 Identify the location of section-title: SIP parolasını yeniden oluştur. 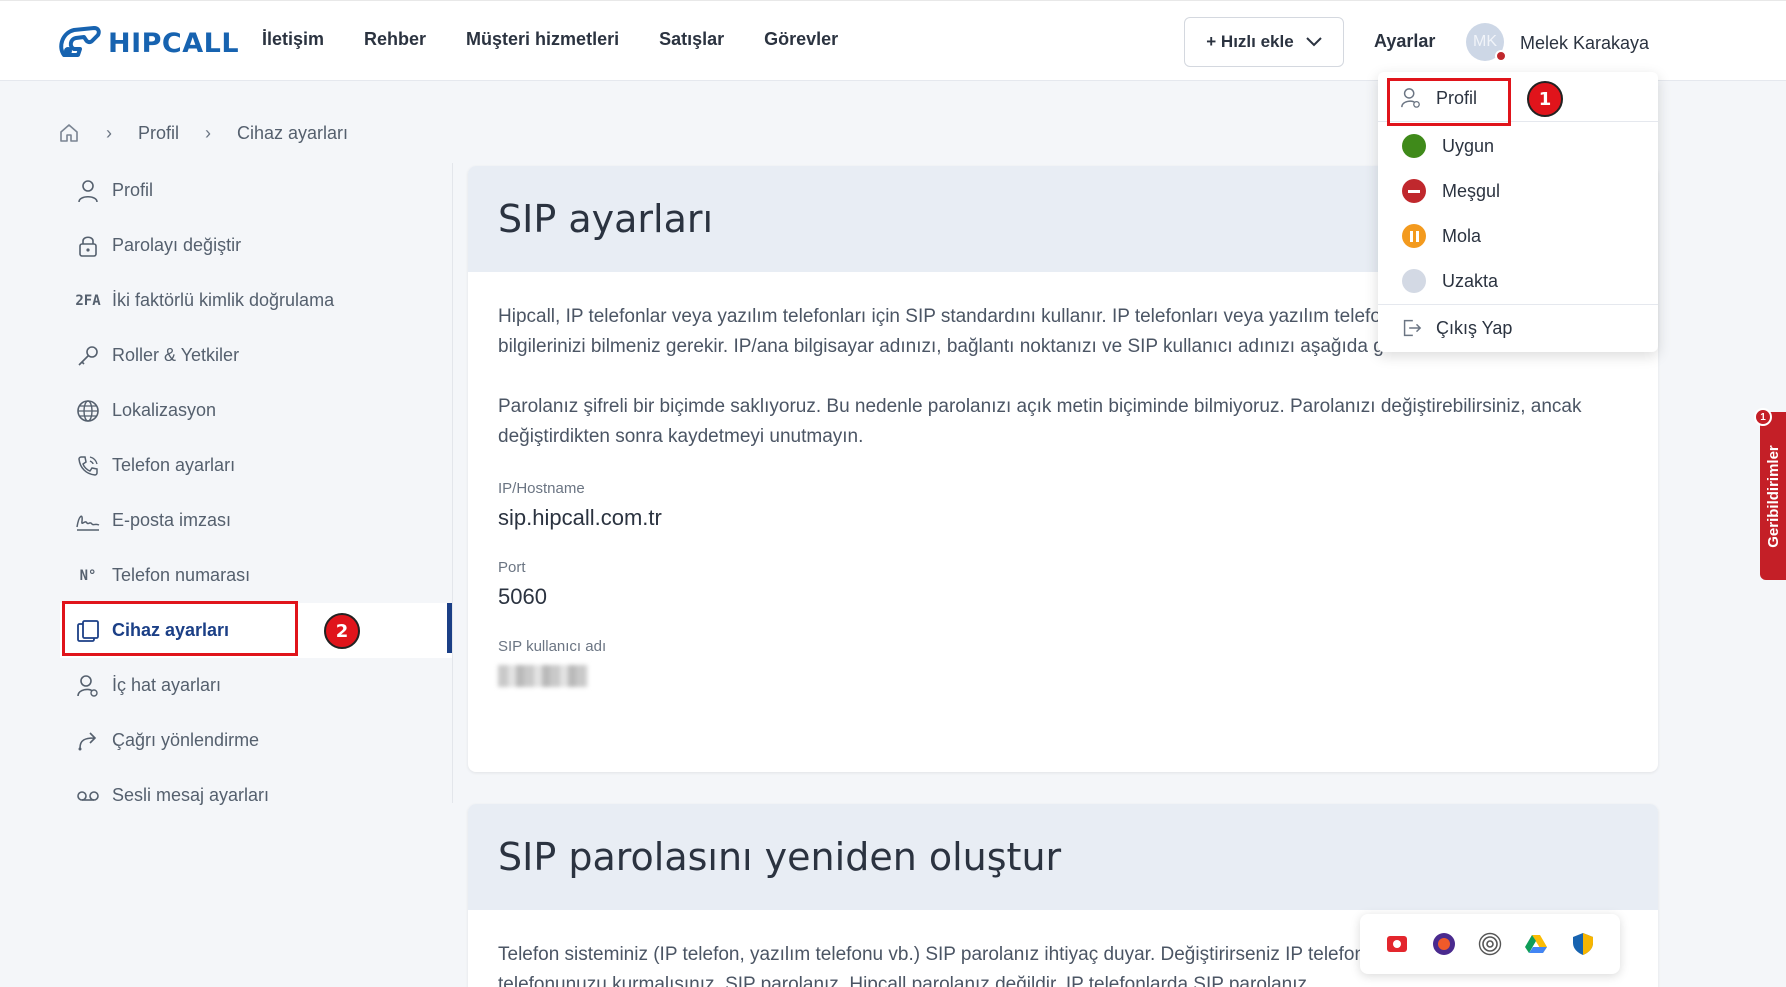
(780, 857).